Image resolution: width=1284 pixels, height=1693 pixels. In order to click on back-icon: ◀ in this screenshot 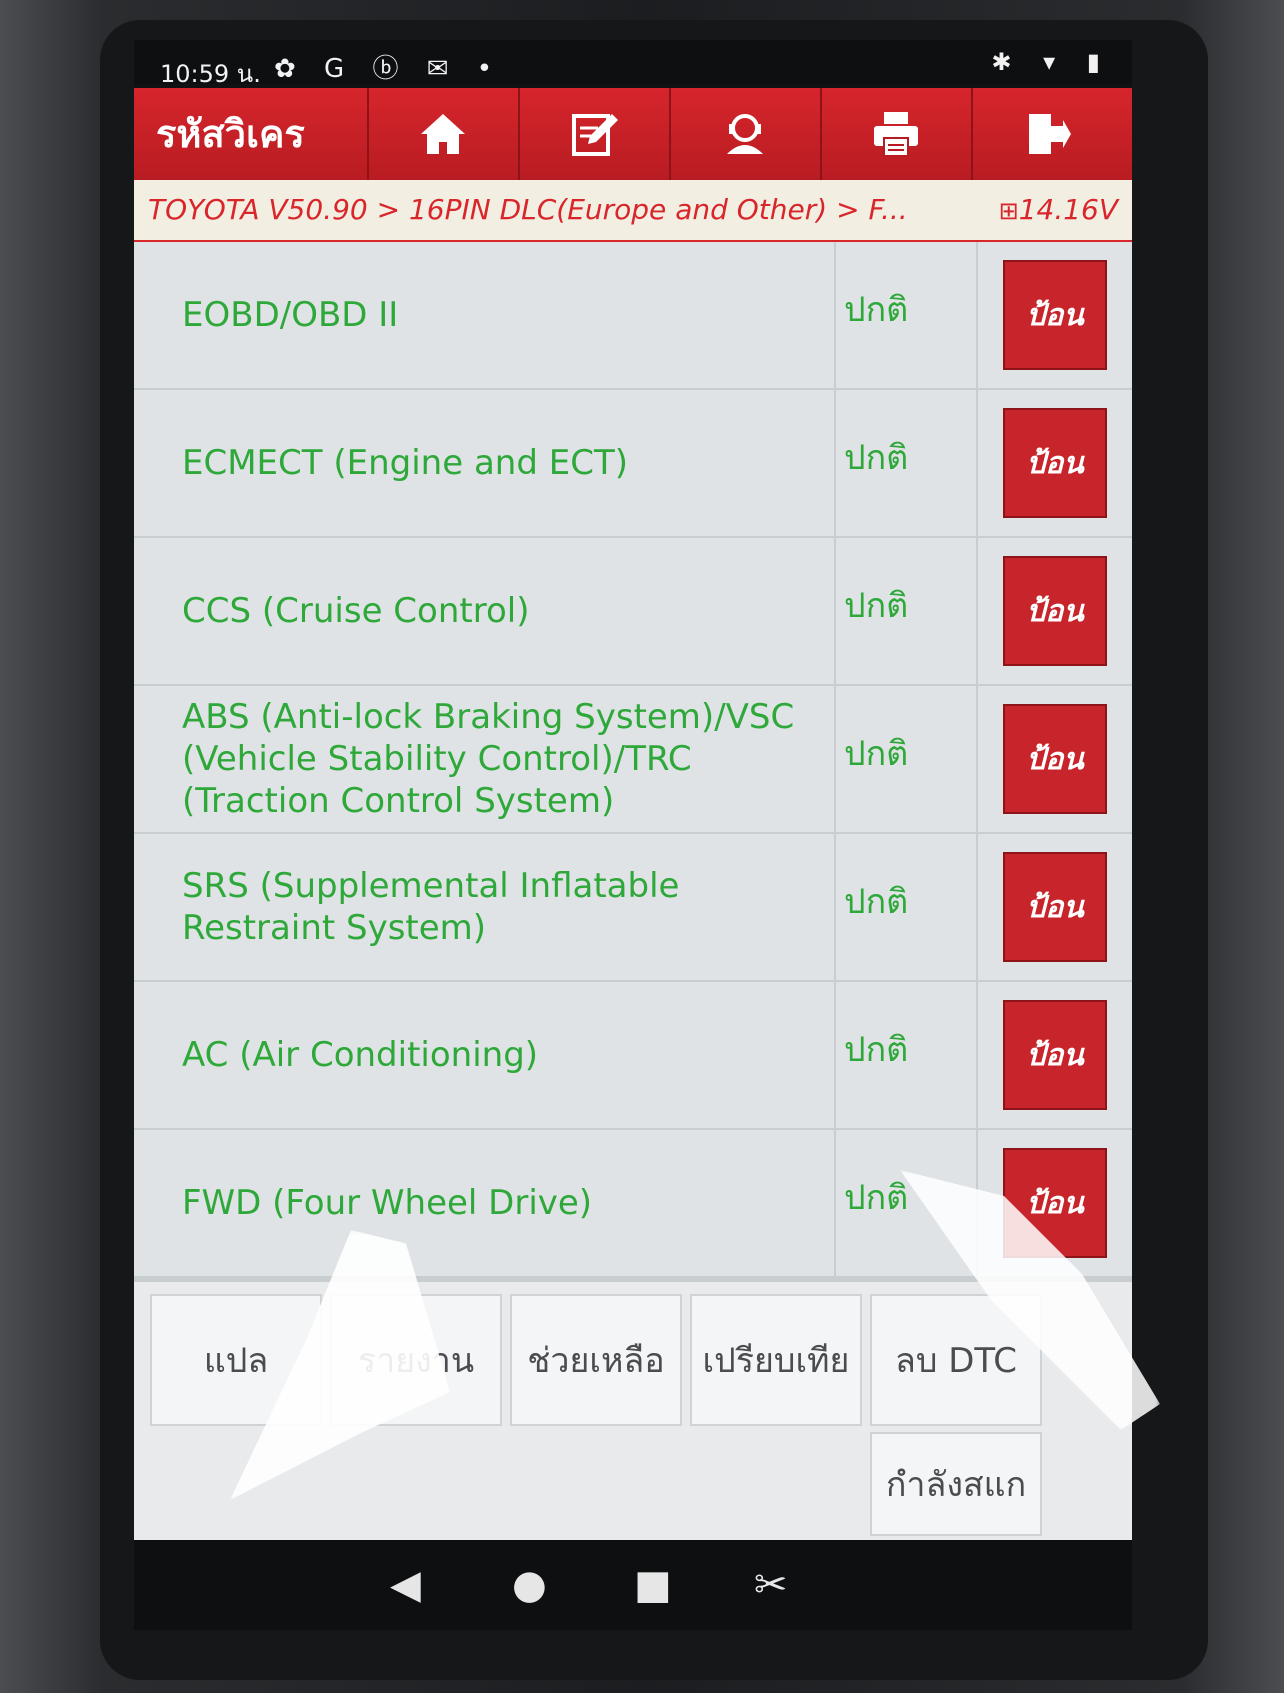, I will do `click(405, 1585)`.